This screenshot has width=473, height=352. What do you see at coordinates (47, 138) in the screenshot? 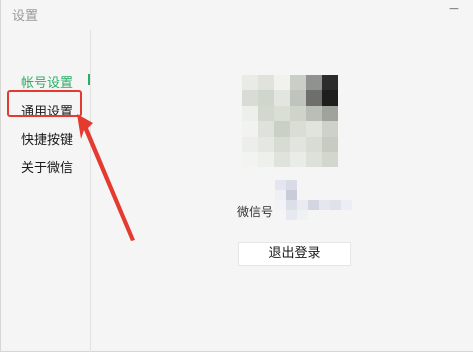
I see `sidebar-item-shortcuts: 快捷按键` at bounding box center [47, 138].